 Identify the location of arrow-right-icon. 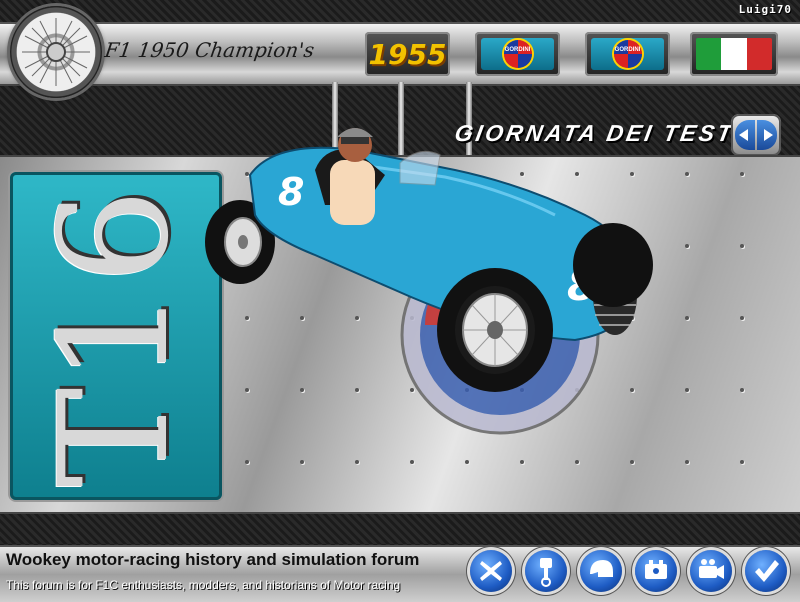
(768, 135).